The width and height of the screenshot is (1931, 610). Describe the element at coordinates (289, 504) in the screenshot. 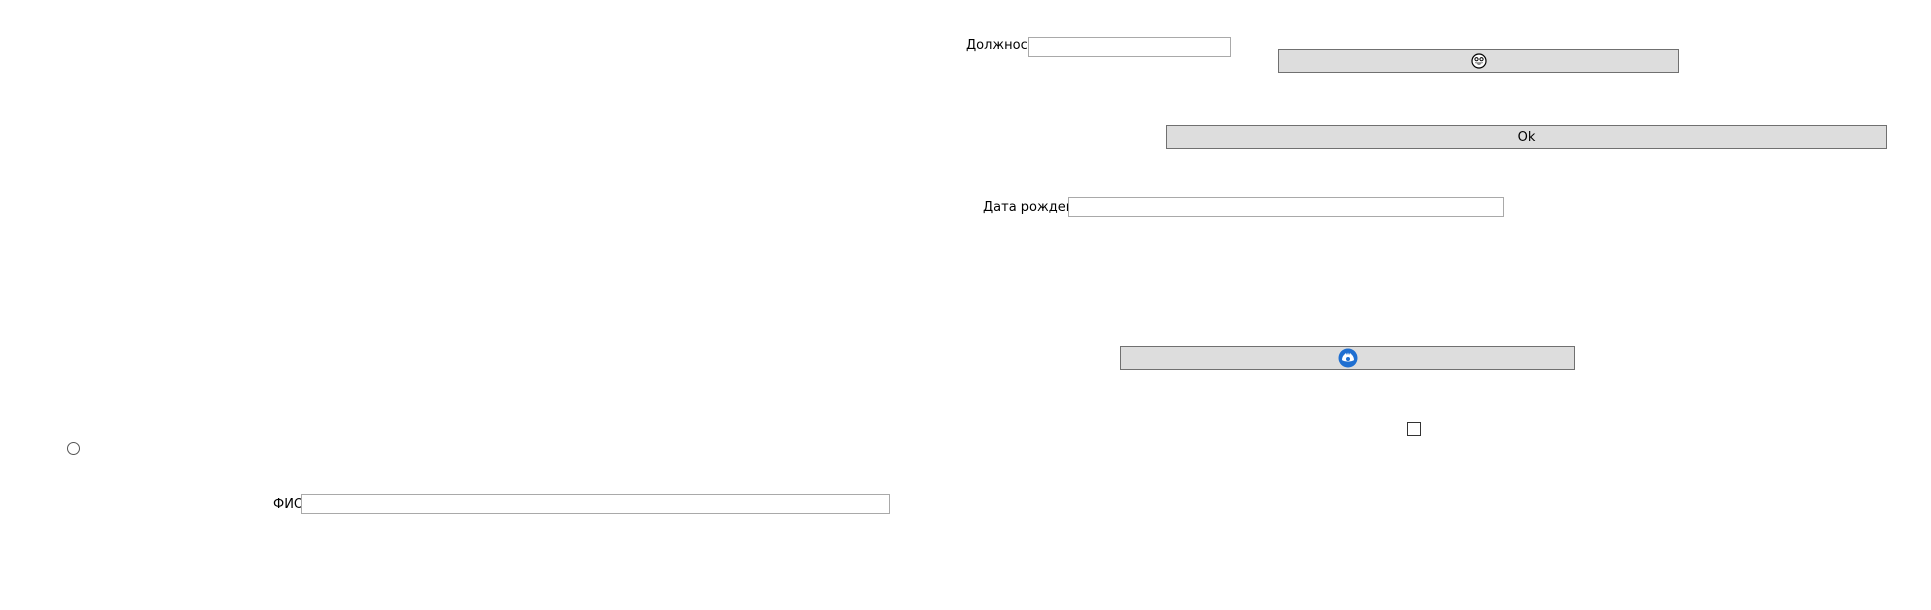

I see `fullname-label: ФИО` at that location.